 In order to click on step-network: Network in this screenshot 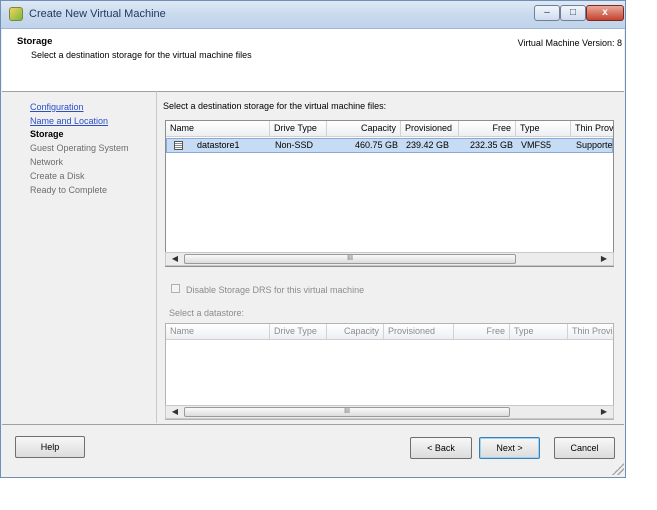, I will do `click(47, 162)`.